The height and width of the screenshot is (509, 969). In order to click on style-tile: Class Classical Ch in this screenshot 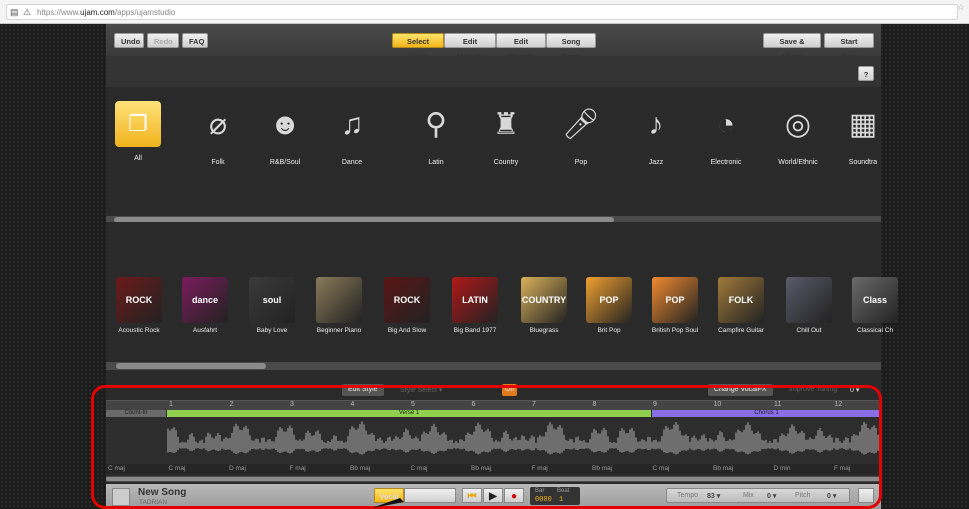, I will do `click(875, 305)`.